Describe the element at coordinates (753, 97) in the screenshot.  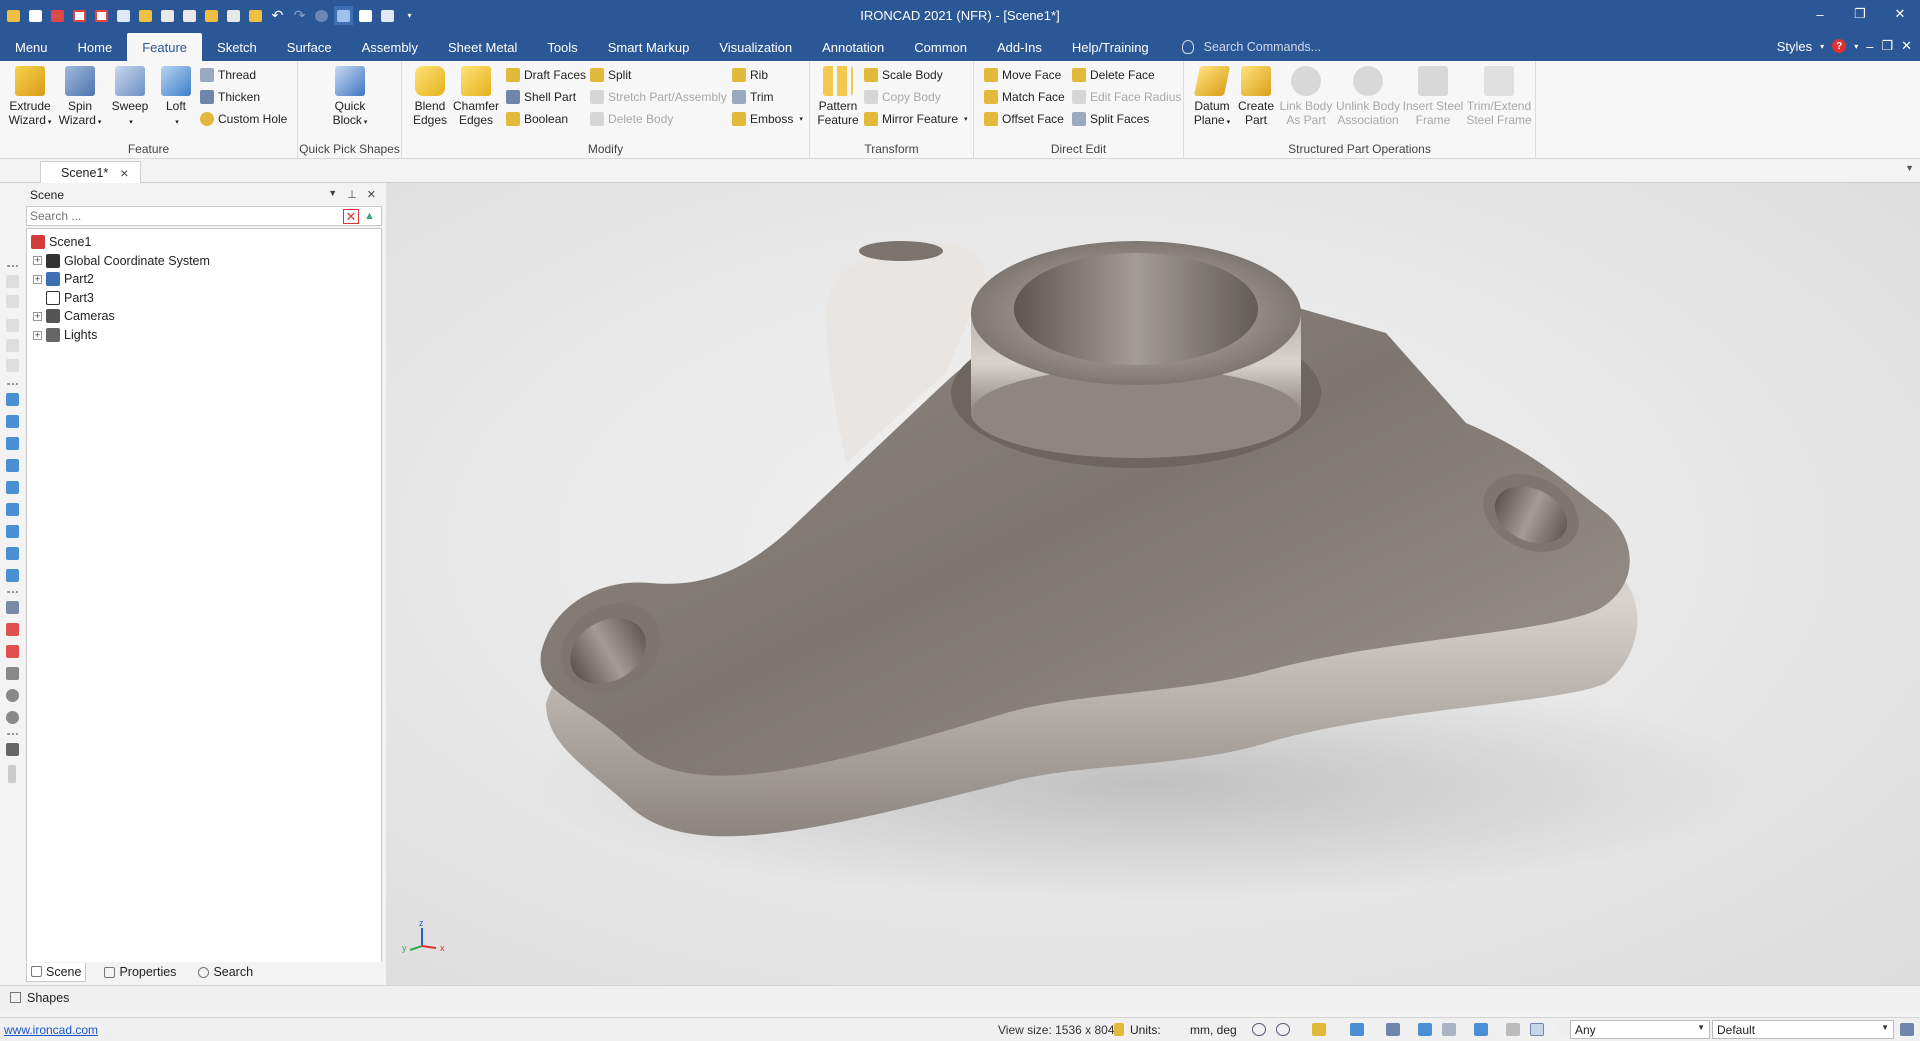
I see `trim-button: Trim` at that location.